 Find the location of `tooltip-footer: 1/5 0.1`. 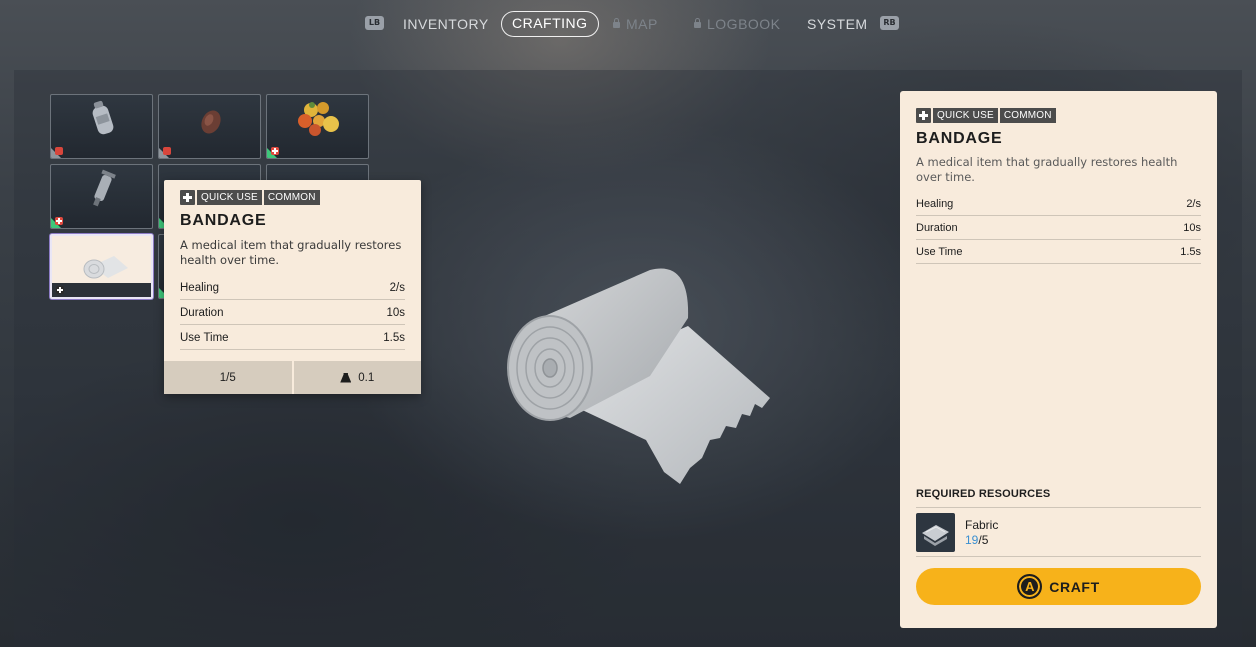

tooltip-footer: 1/5 0.1 is located at coordinates (292, 377).